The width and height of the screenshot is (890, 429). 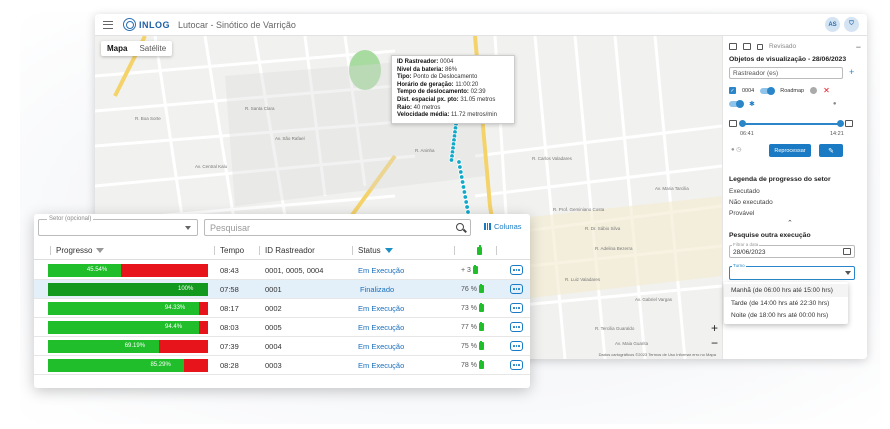 I want to click on tooltip-label: Velocidade média:, so click(x=423, y=115).